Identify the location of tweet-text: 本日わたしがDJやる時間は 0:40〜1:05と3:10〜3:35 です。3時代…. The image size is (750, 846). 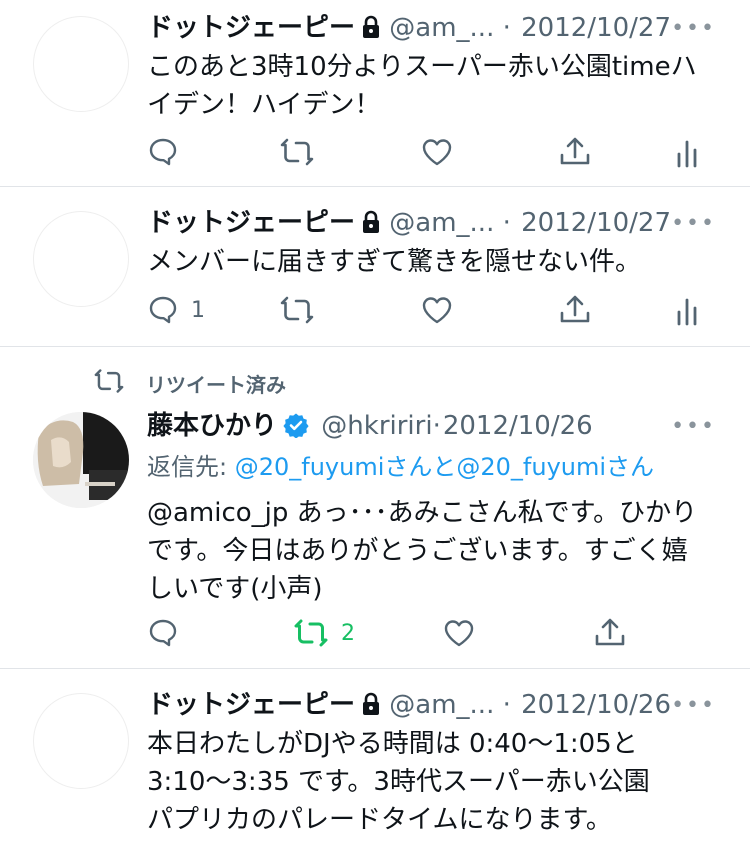
(398, 782).